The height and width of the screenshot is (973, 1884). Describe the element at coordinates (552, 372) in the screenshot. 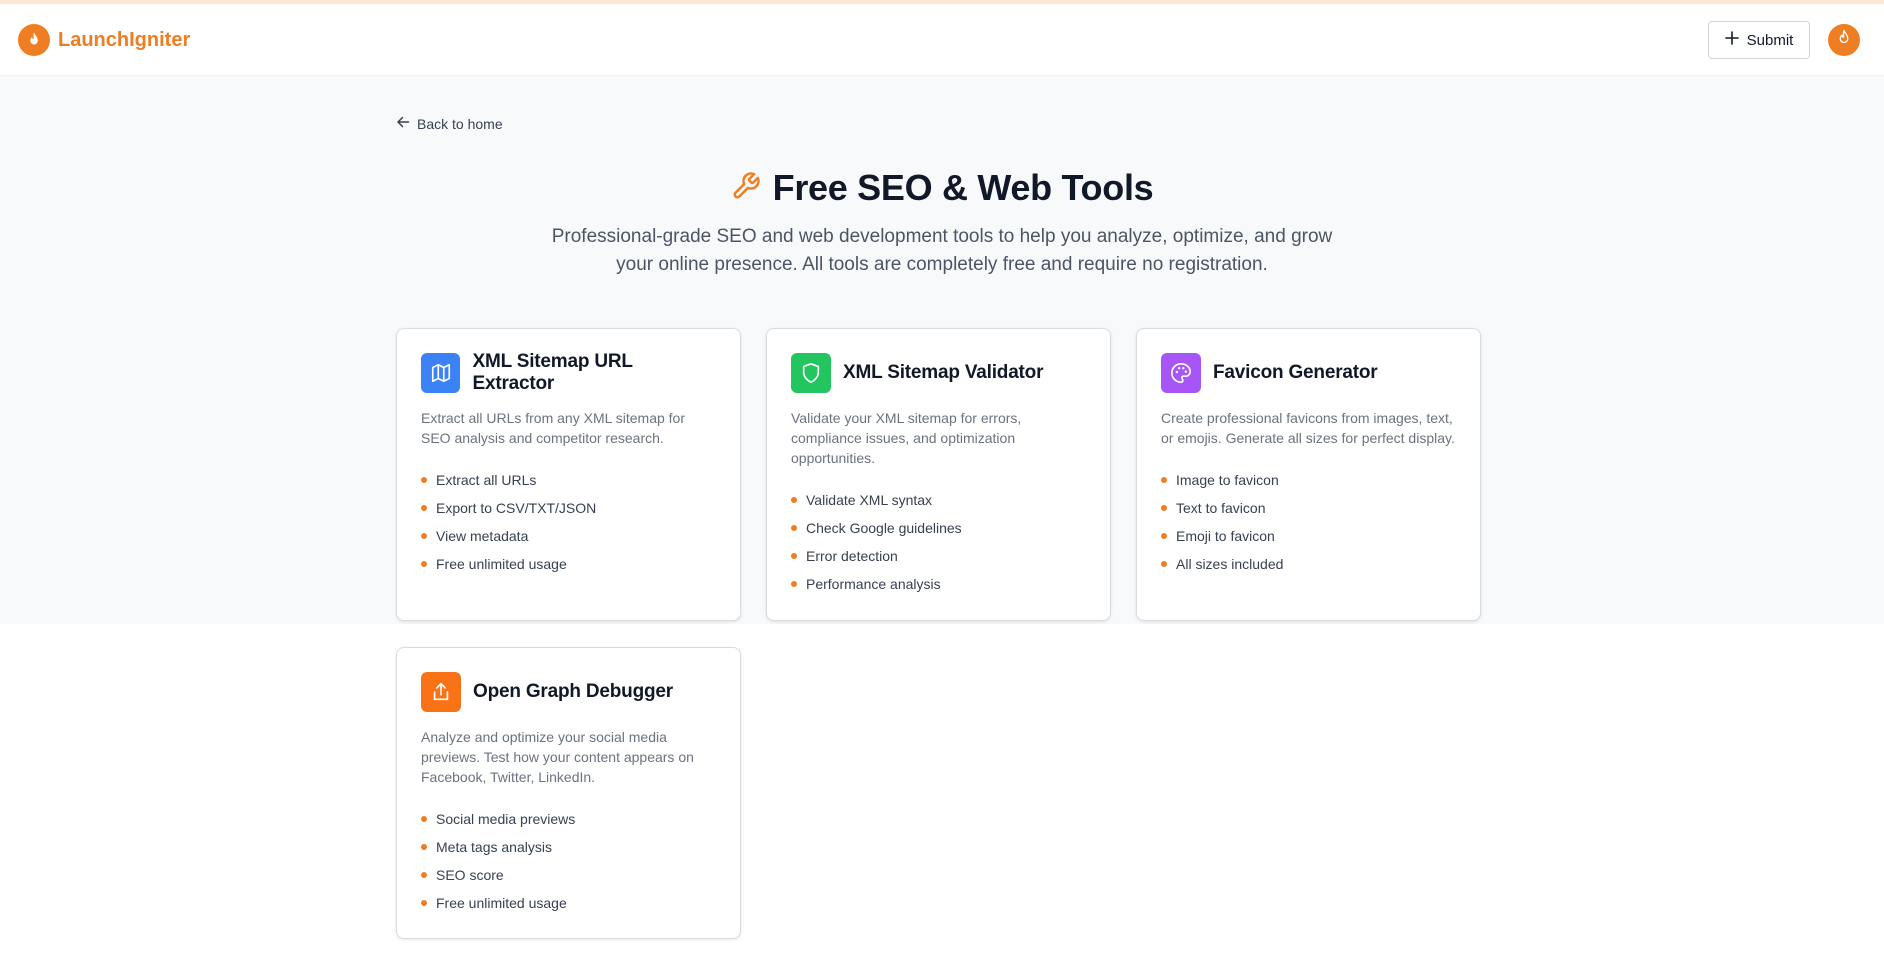

I see `card-title: XML Sitemap URL Extractor` at that location.